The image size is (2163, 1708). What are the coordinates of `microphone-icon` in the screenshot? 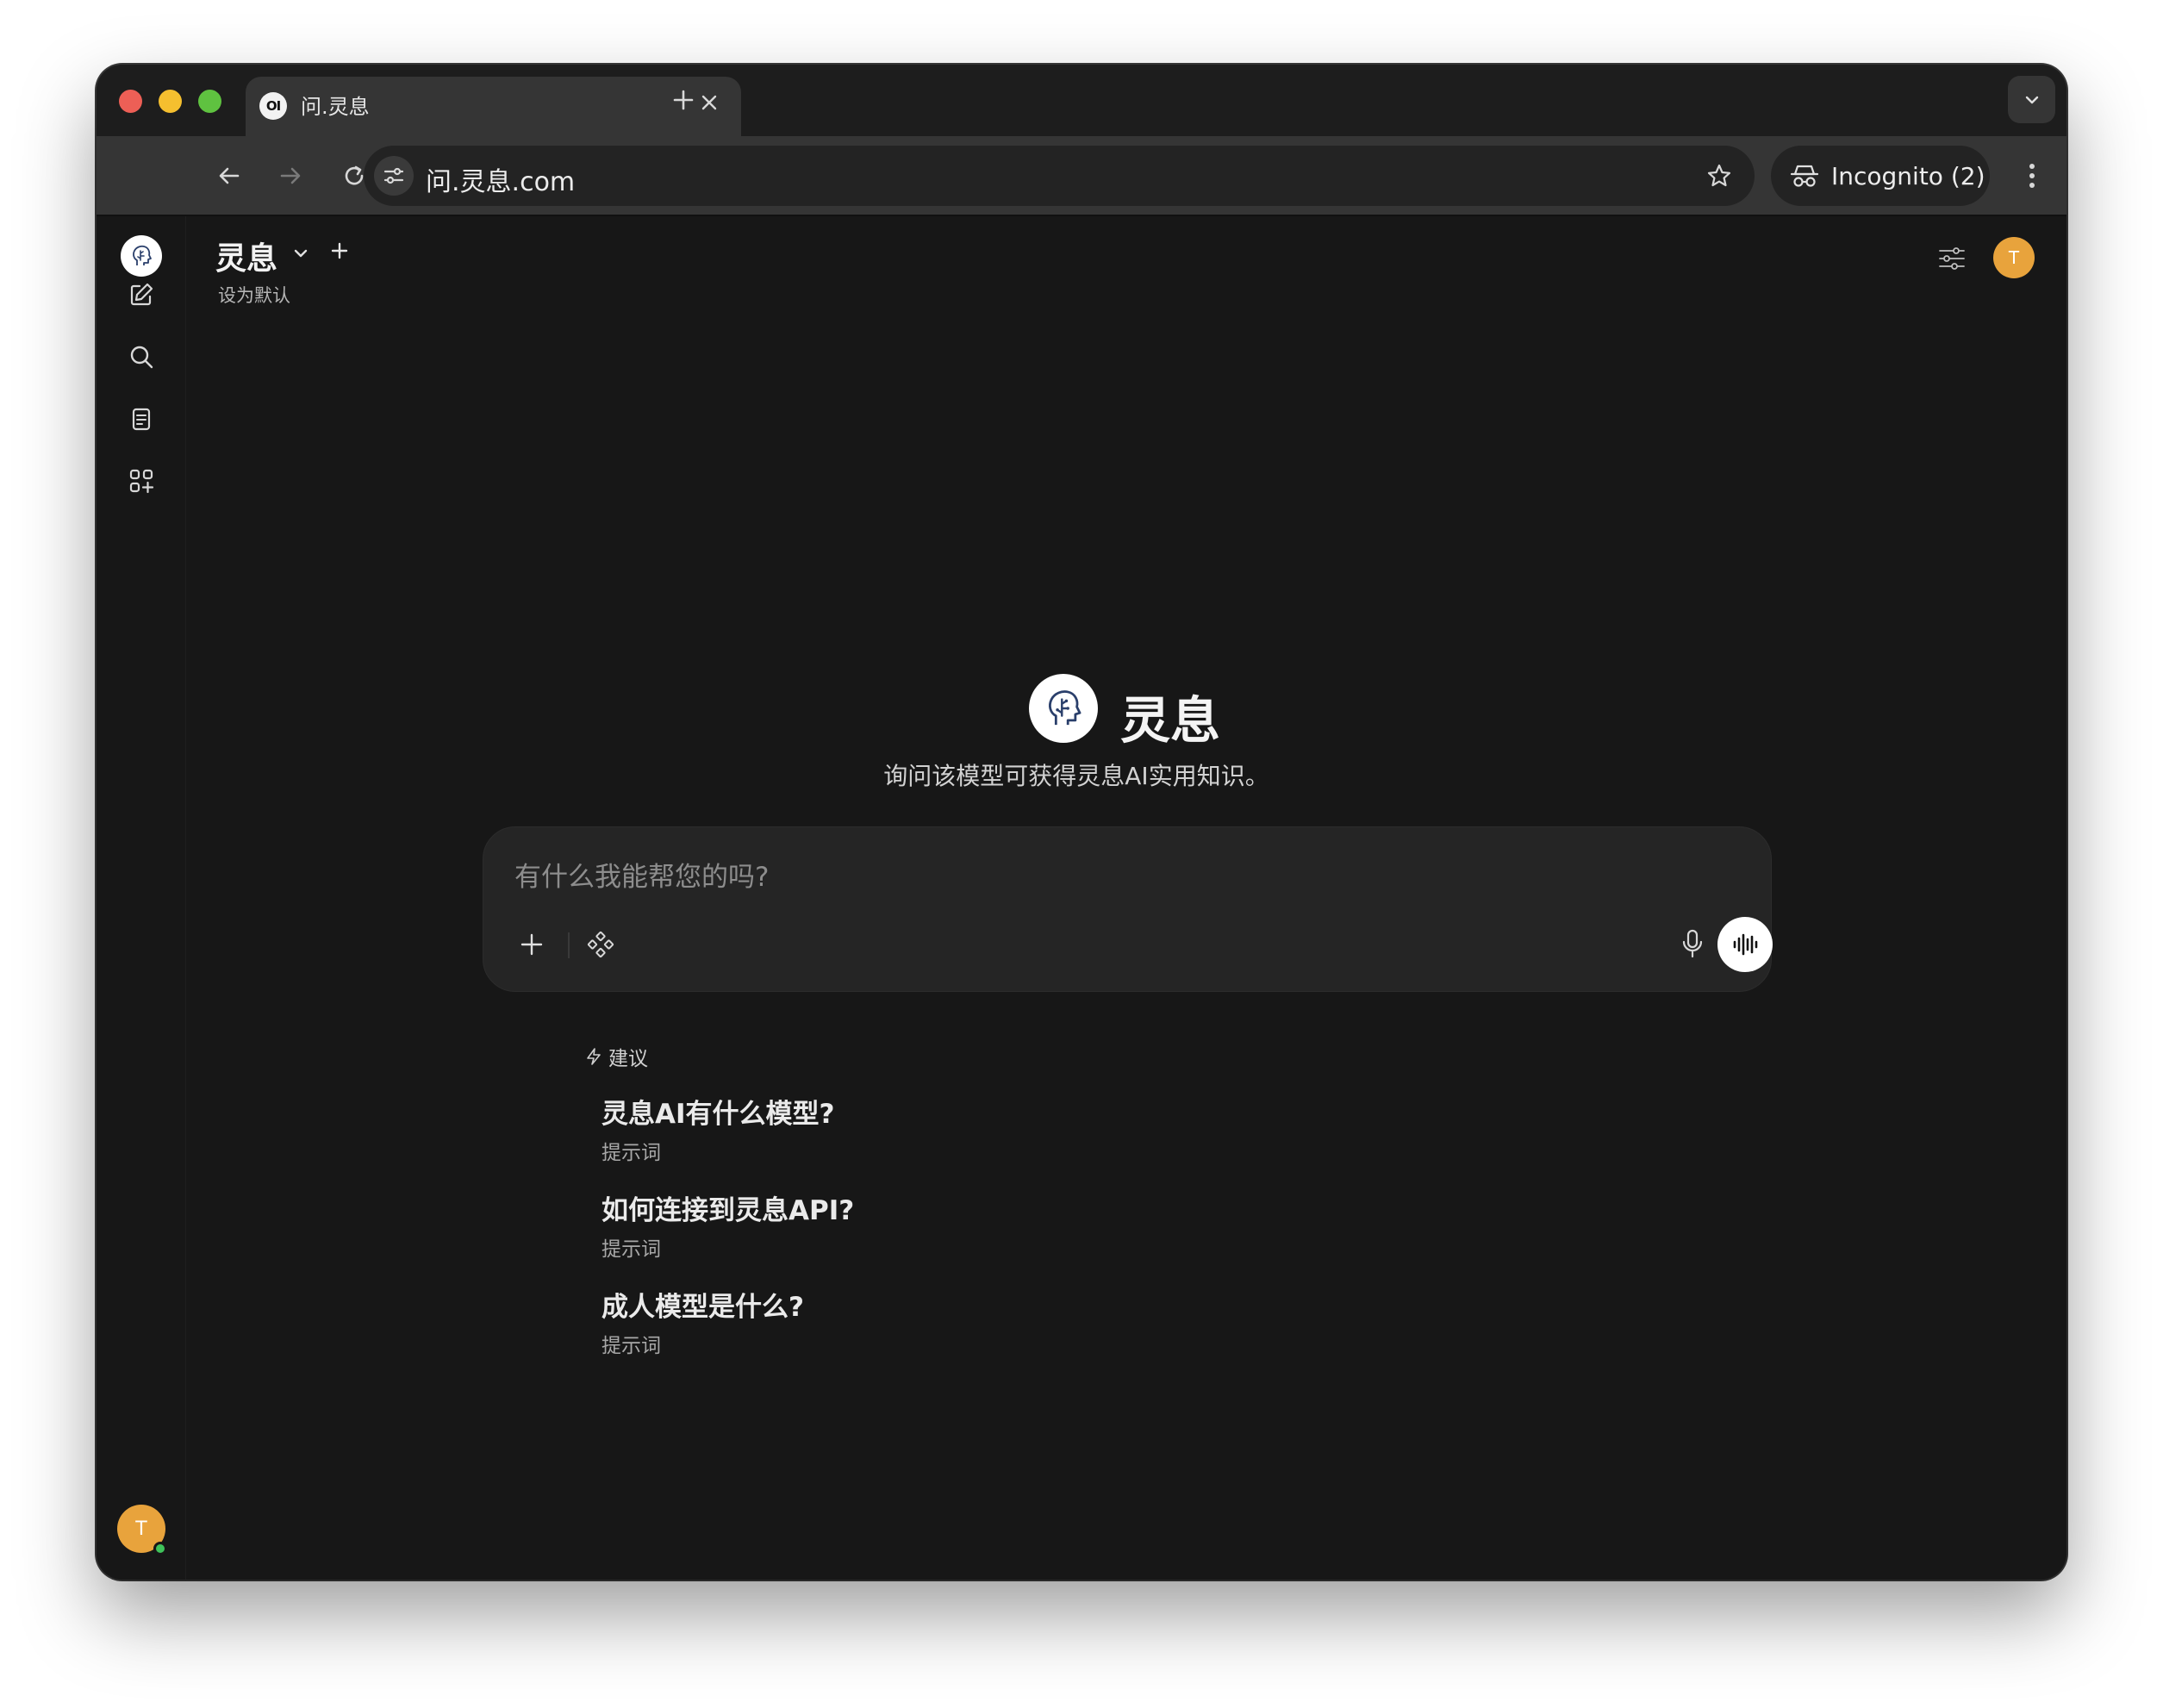 It's located at (1693, 943).